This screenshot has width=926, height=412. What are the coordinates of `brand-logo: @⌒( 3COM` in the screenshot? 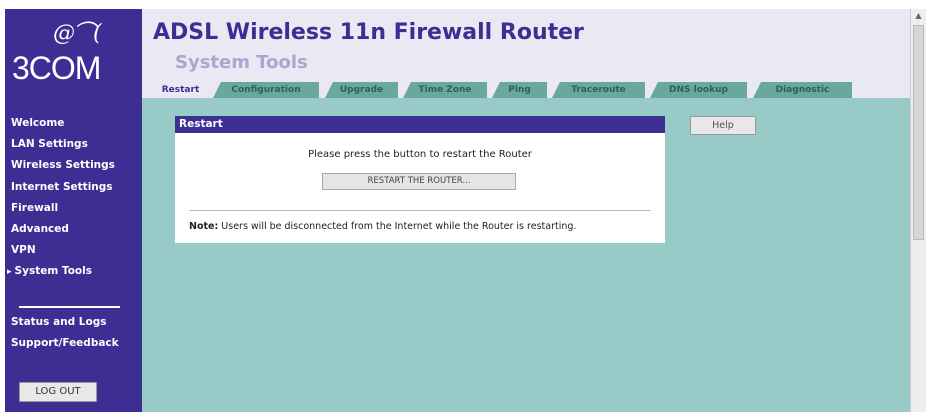 It's located at (73, 55).